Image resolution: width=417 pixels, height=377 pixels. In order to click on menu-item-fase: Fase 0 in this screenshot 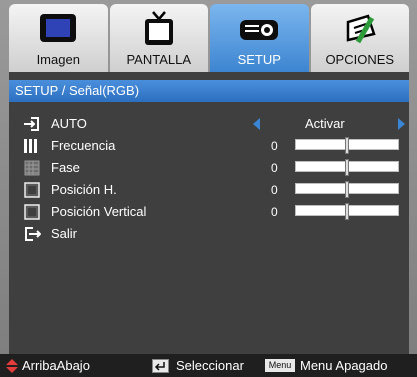, I will do `click(209, 168)`.